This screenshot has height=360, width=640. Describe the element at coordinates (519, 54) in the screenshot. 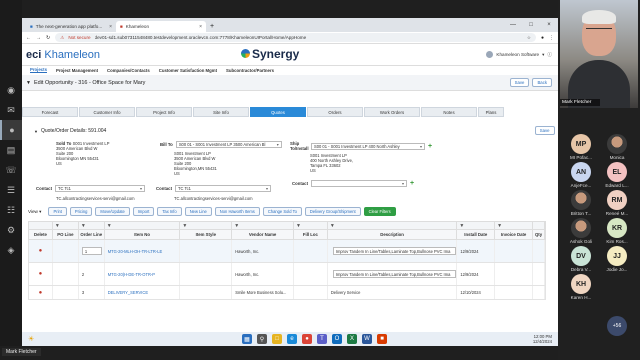

I see `user-menu: Khameleon Software ▾ ⓘ` at that location.